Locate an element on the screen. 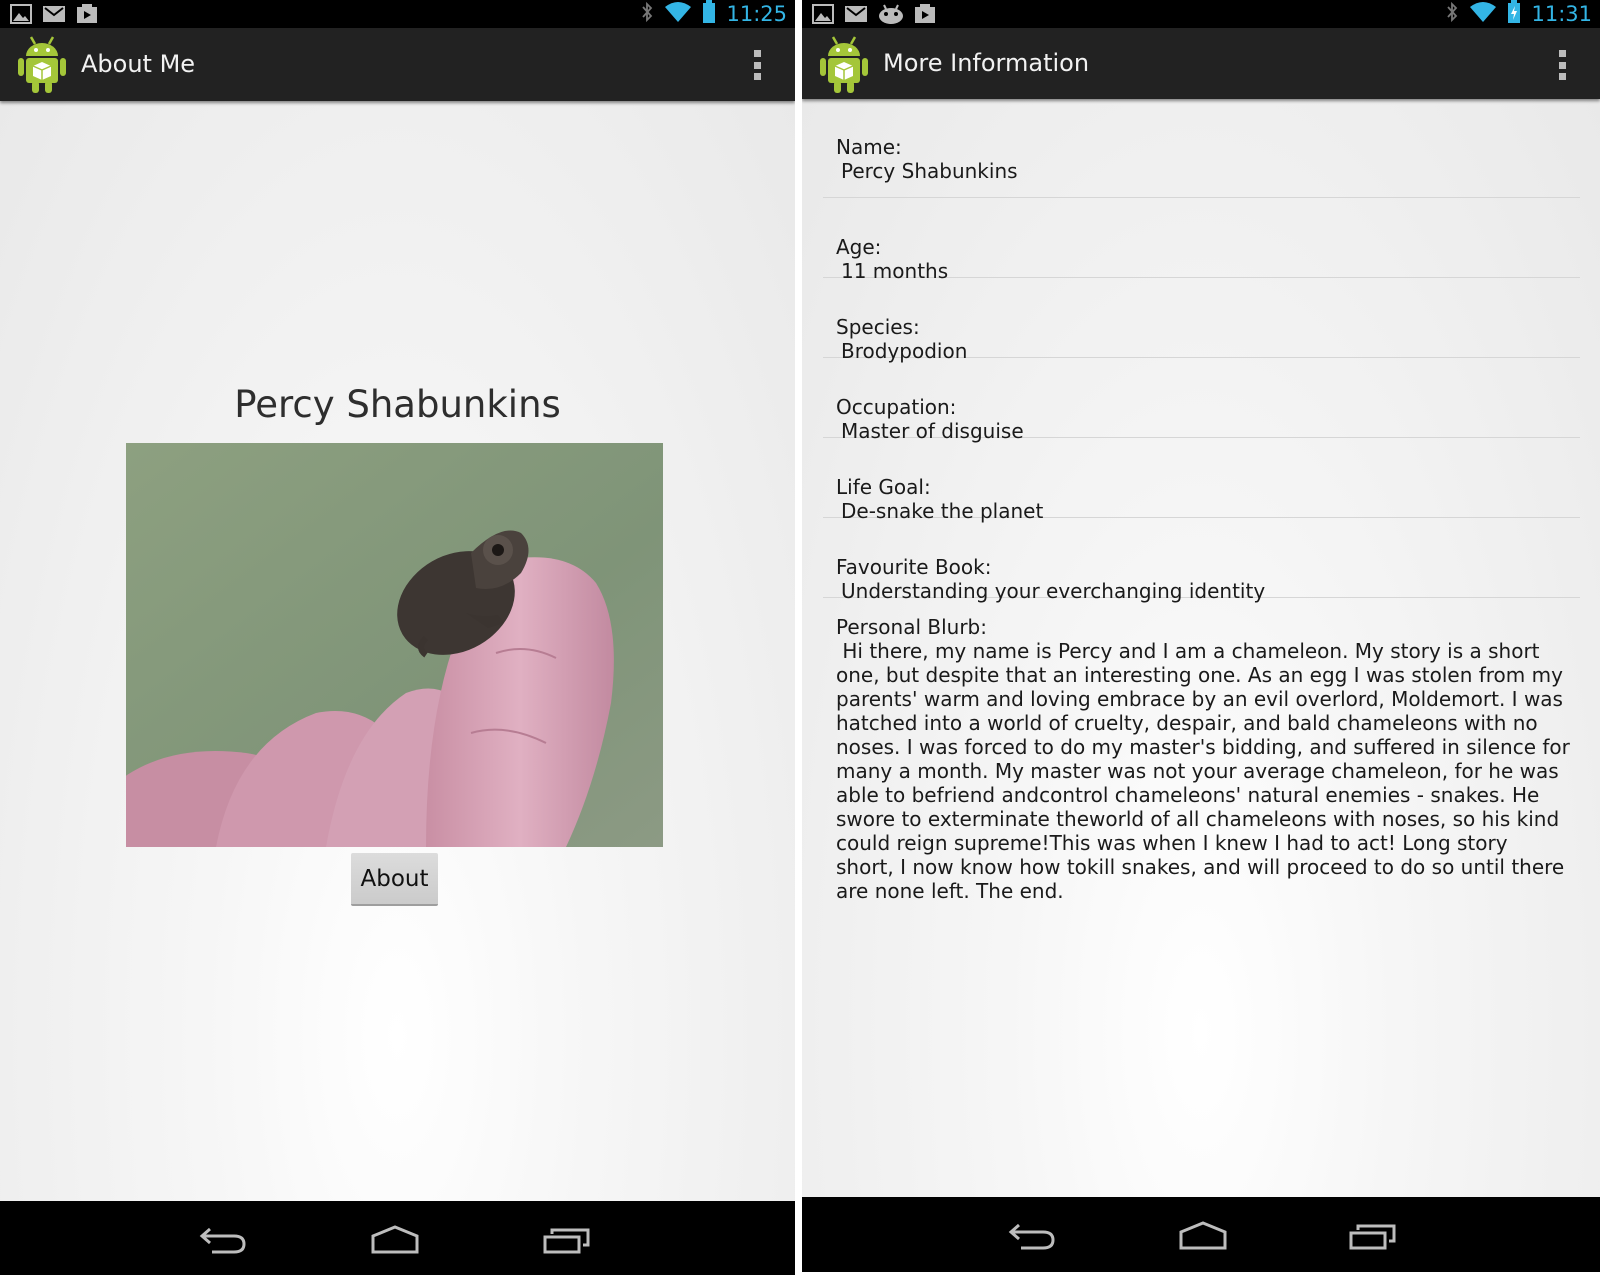  info-label: Species: is located at coordinates (878, 327).